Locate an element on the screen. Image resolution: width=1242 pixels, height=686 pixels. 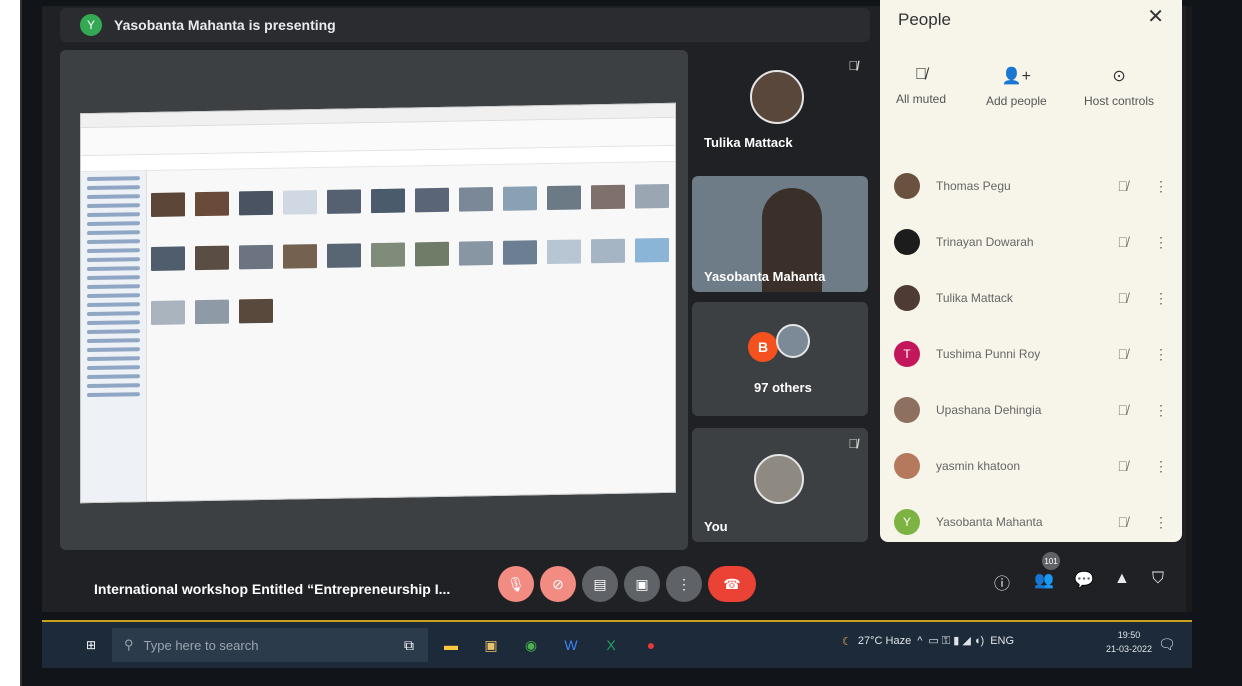
presenter-avatar: Y is located at coordinates (91, 25).